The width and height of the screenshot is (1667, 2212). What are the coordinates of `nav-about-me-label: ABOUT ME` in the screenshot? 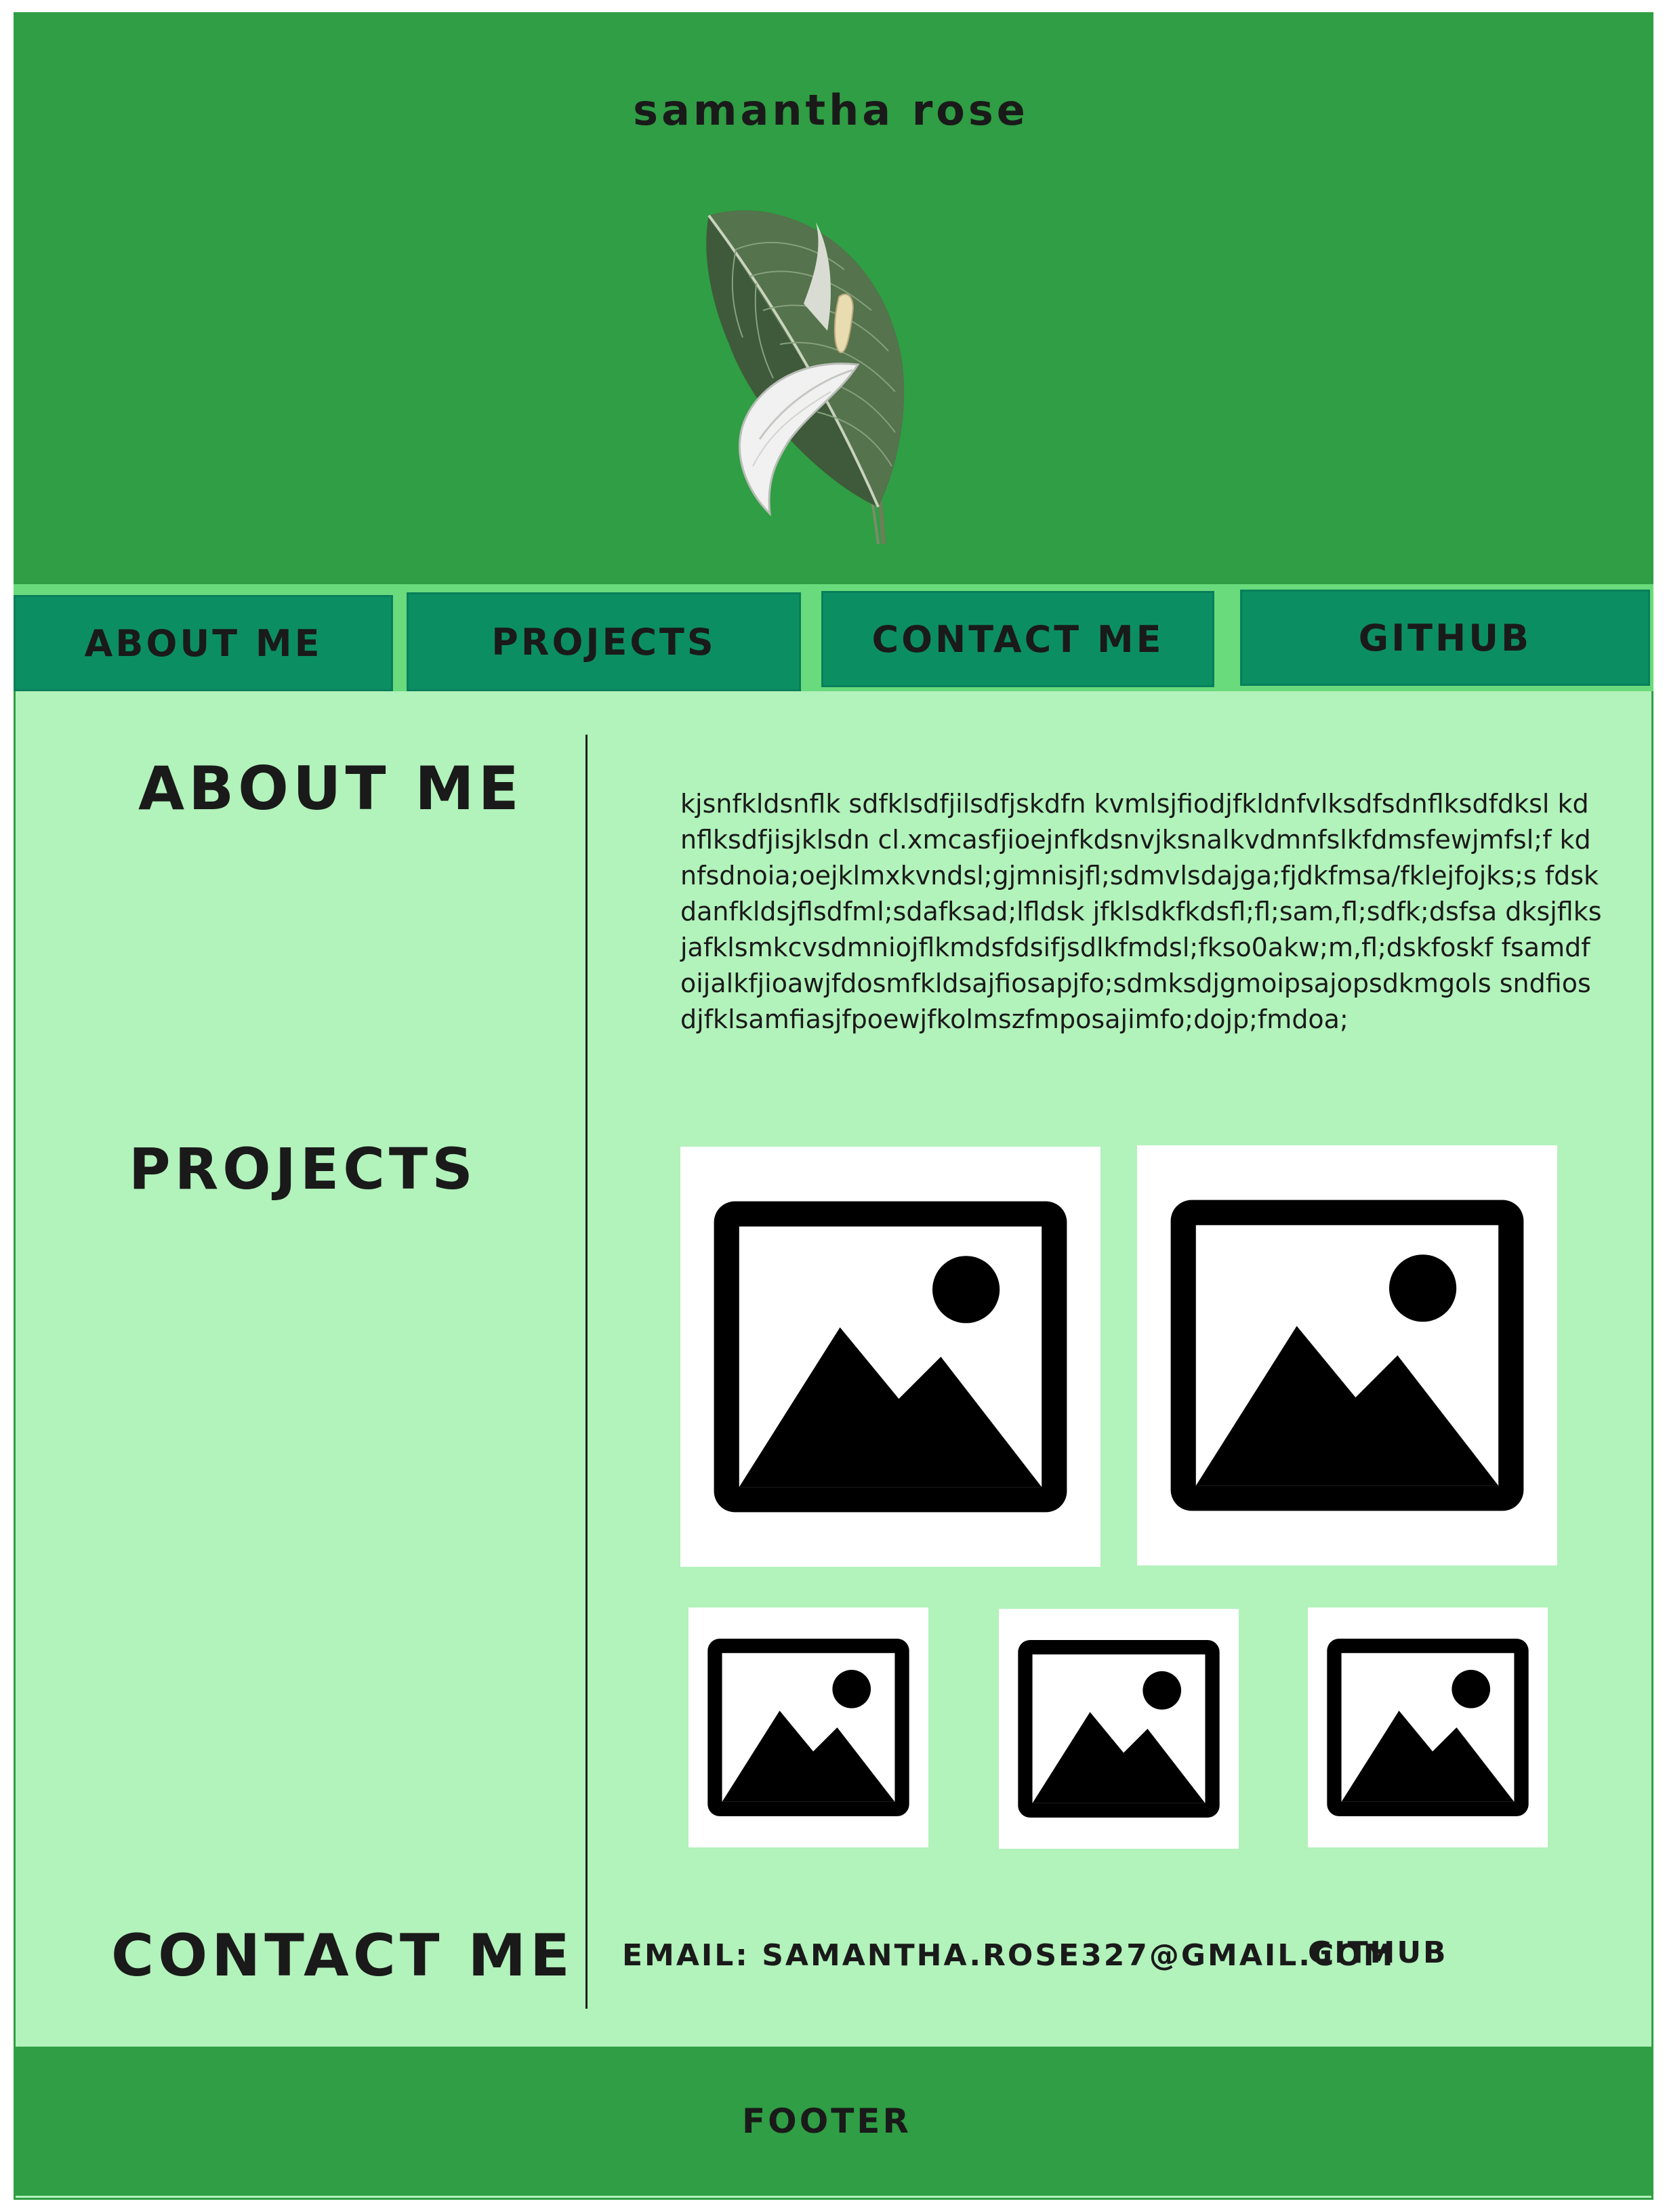 It's located at (203, 643).